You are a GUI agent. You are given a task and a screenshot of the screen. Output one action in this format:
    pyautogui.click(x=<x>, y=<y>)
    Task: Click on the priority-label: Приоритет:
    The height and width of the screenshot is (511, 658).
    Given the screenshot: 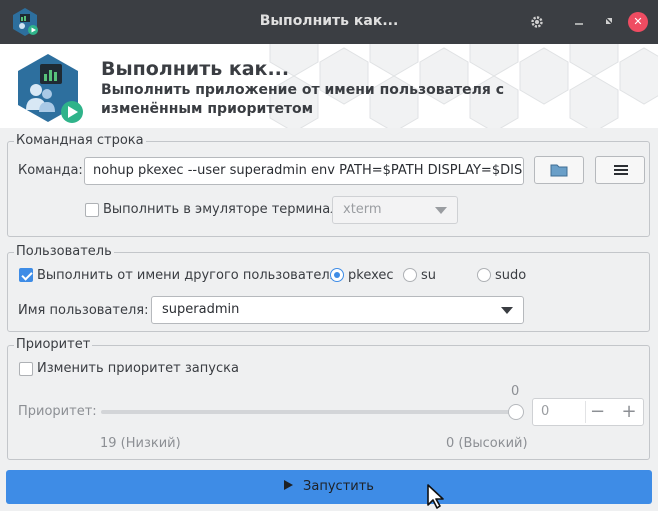 What is the action you would take?
    pyautogui.click(x=57, y=411)
    